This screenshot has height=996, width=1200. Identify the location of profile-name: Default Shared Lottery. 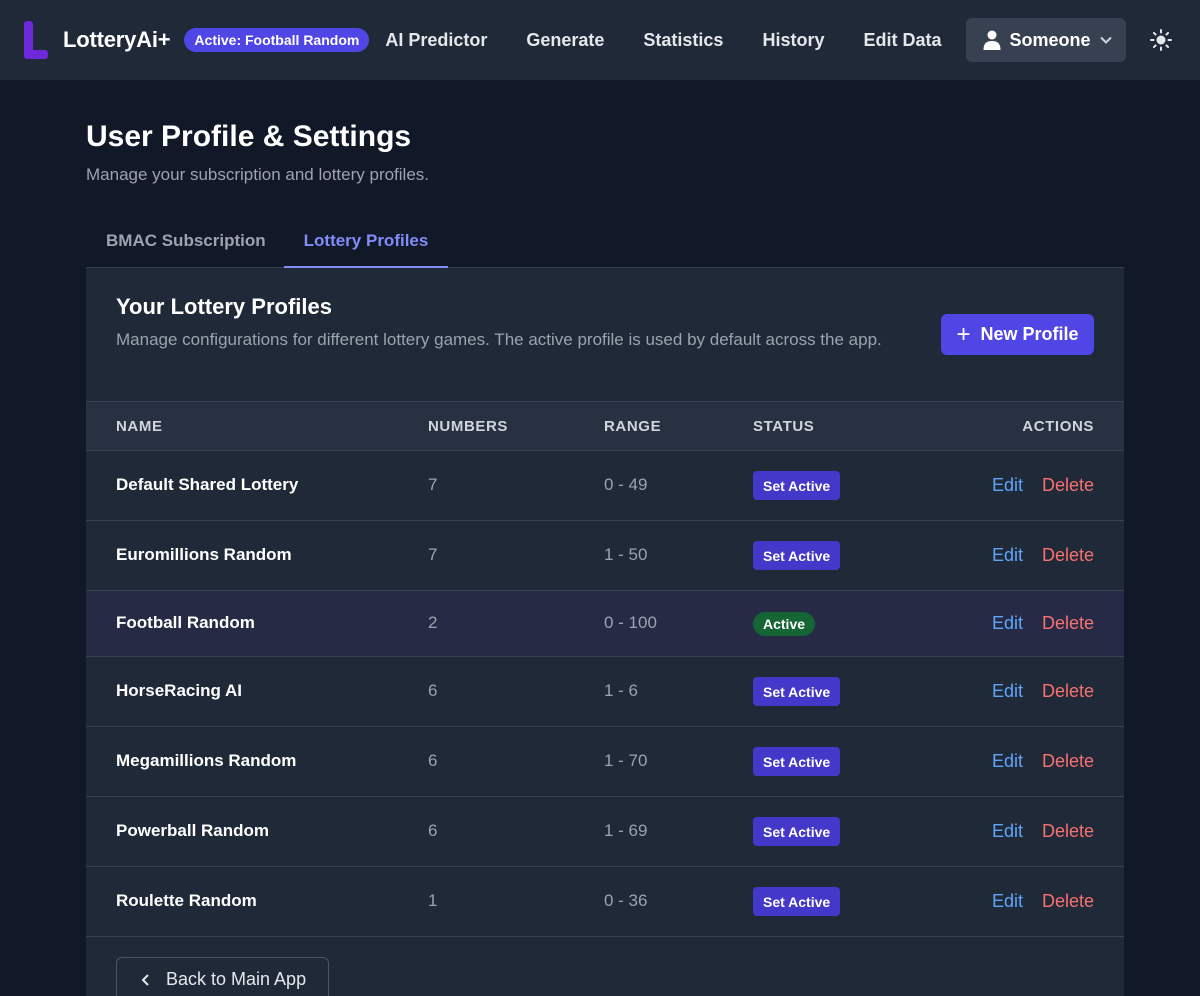
(207, 484).